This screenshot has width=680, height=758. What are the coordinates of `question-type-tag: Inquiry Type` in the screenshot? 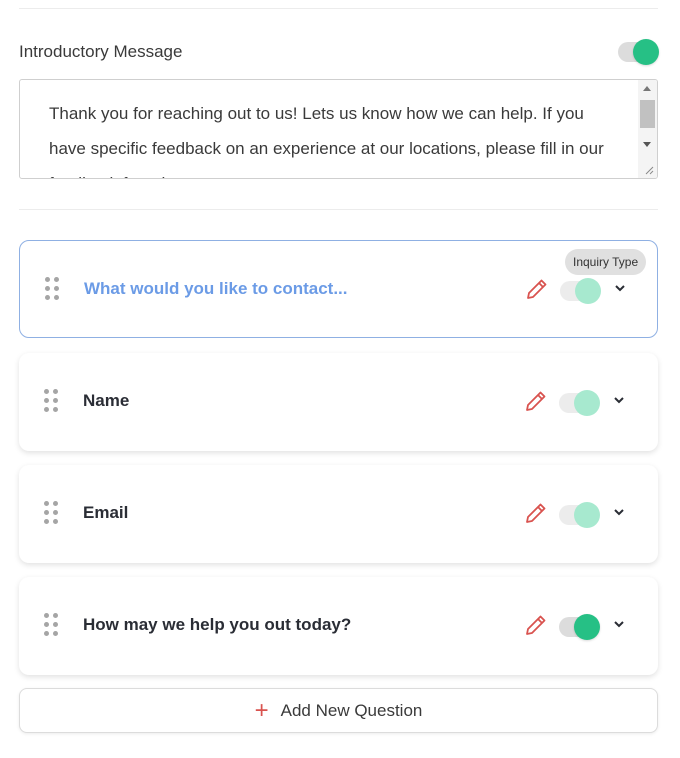 It's located at (606, 262).